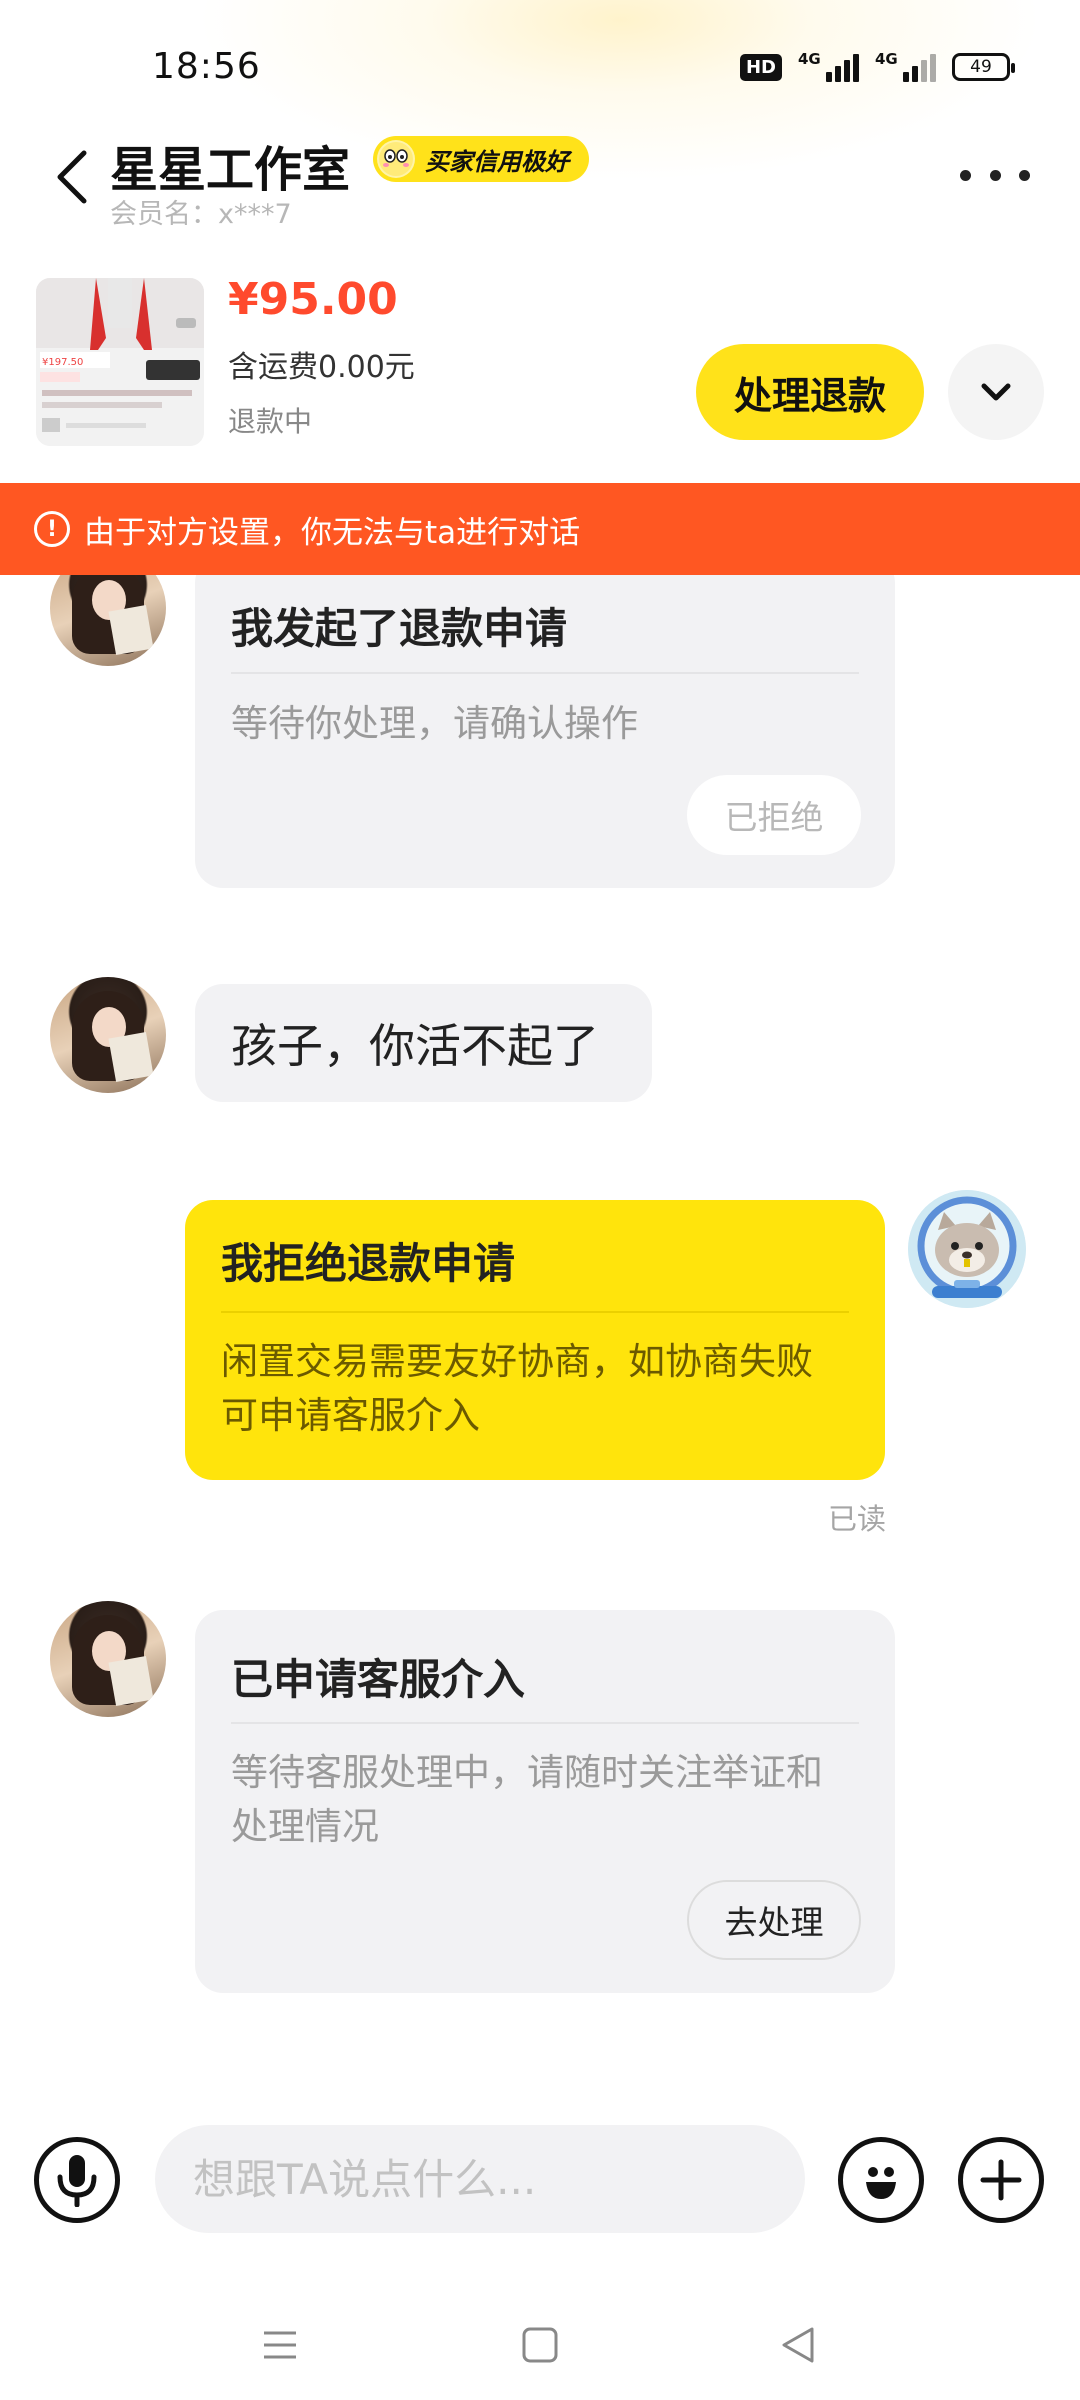  I want to click on back-triangle-icon, so click(798, 2345).